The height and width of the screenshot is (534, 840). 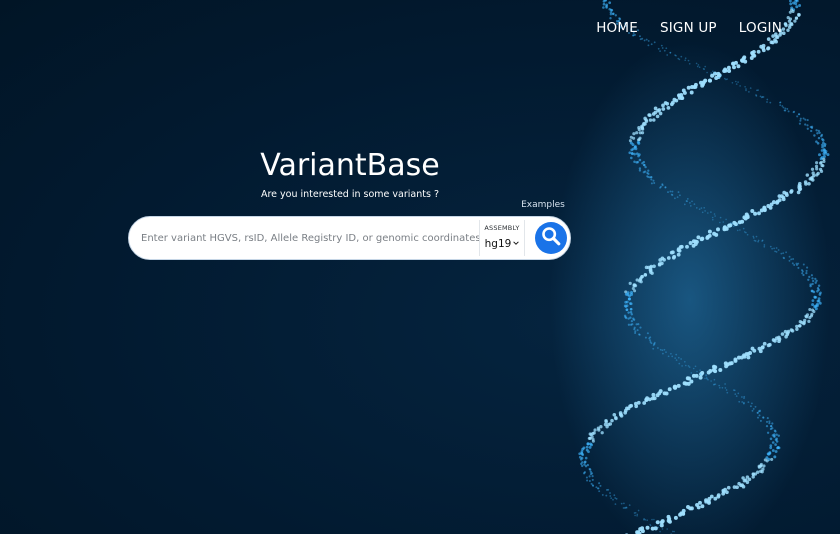 What do you see at coordinates (310, 238) in the screenshot?
I see `variant-search-input` at bounding box center [310, 238].